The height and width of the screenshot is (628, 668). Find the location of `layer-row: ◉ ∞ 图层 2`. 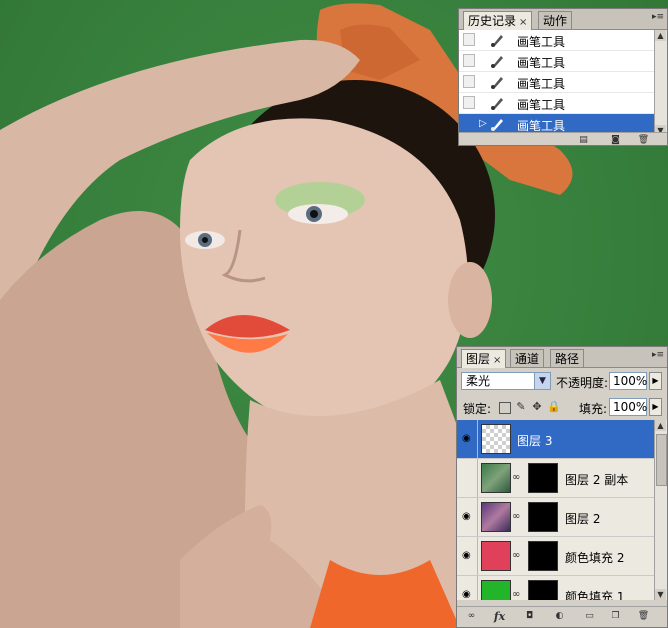

layer-row: ◉ ∞ 图层 2 is located at coordinates (556, 517).